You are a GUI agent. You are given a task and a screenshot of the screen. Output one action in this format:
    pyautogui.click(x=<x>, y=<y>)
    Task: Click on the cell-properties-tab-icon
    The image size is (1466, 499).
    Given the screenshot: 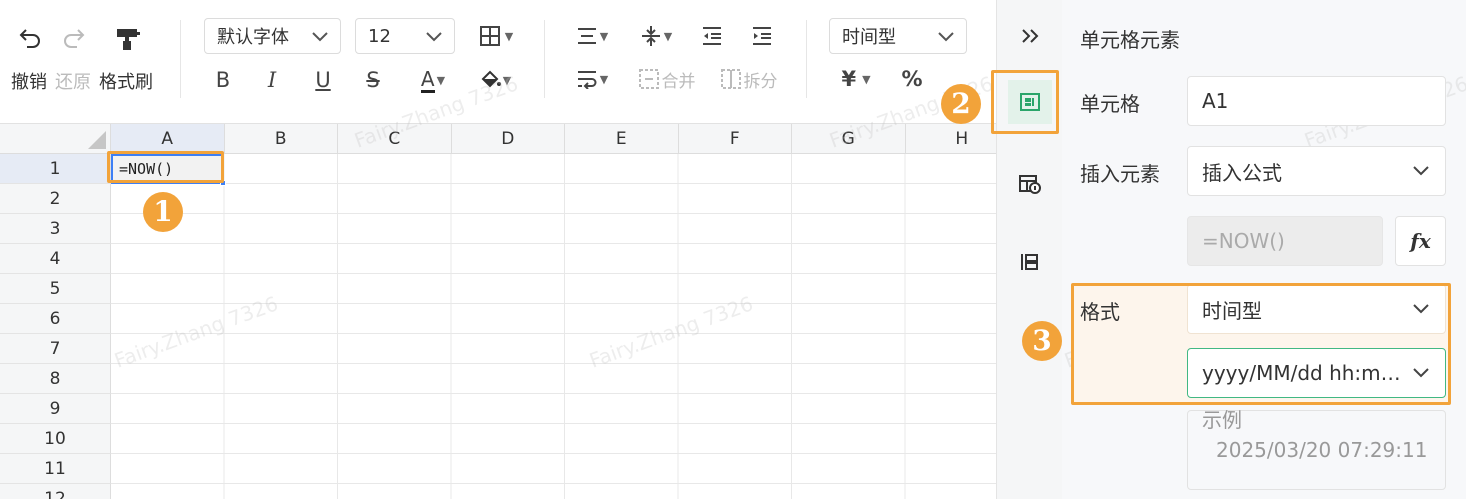 What is the action you would take?
    pyautogui.click(x=1030, y=184)
    